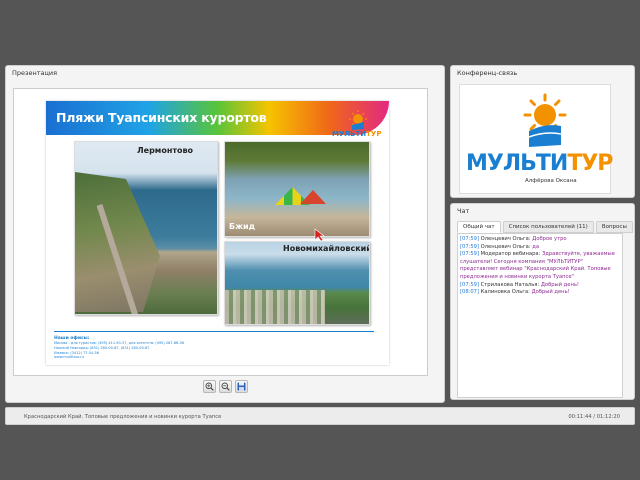 The height and width of the screenshot is (480, 640). Describe the element at coordinates (551, 181) in the screenshot. I see `presenter-name: Алфёрова Оксана` at that location.